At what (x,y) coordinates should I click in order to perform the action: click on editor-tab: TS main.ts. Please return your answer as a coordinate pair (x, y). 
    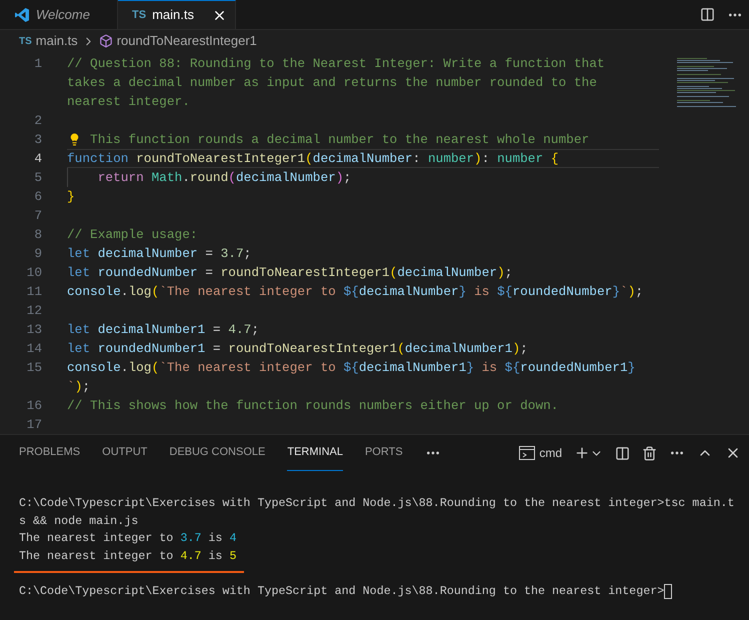
    Looking at the image, I should click on (177, 14).